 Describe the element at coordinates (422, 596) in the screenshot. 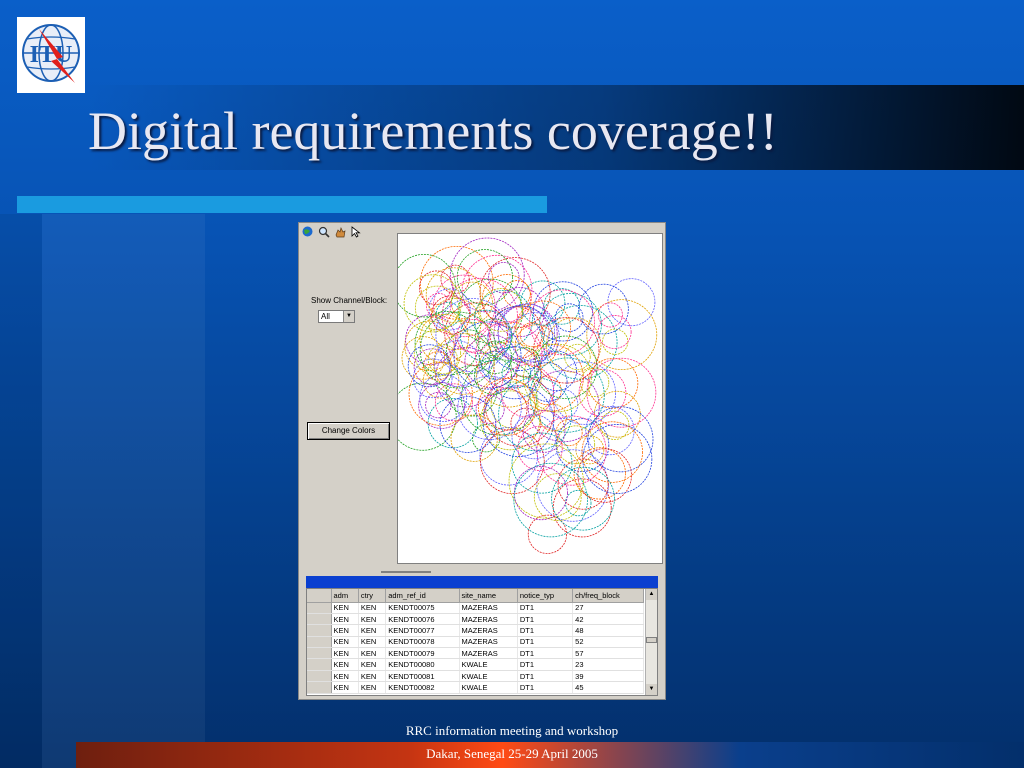

I see `column-header: adm_ref_id` at that location.